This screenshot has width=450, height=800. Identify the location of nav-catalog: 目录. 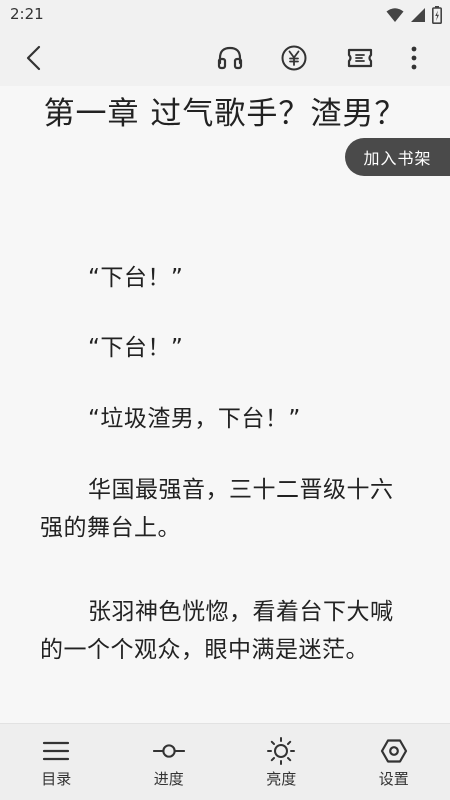
(56, 762).